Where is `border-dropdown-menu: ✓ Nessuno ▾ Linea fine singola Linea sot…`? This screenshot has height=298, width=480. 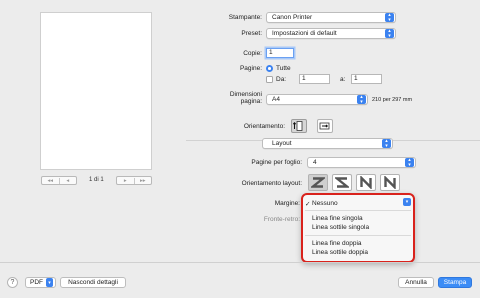
border-dropdown-menu: ✓ Nessuno ▾ Linea fine singola Linea sot… is located at coordinates (358, 228).